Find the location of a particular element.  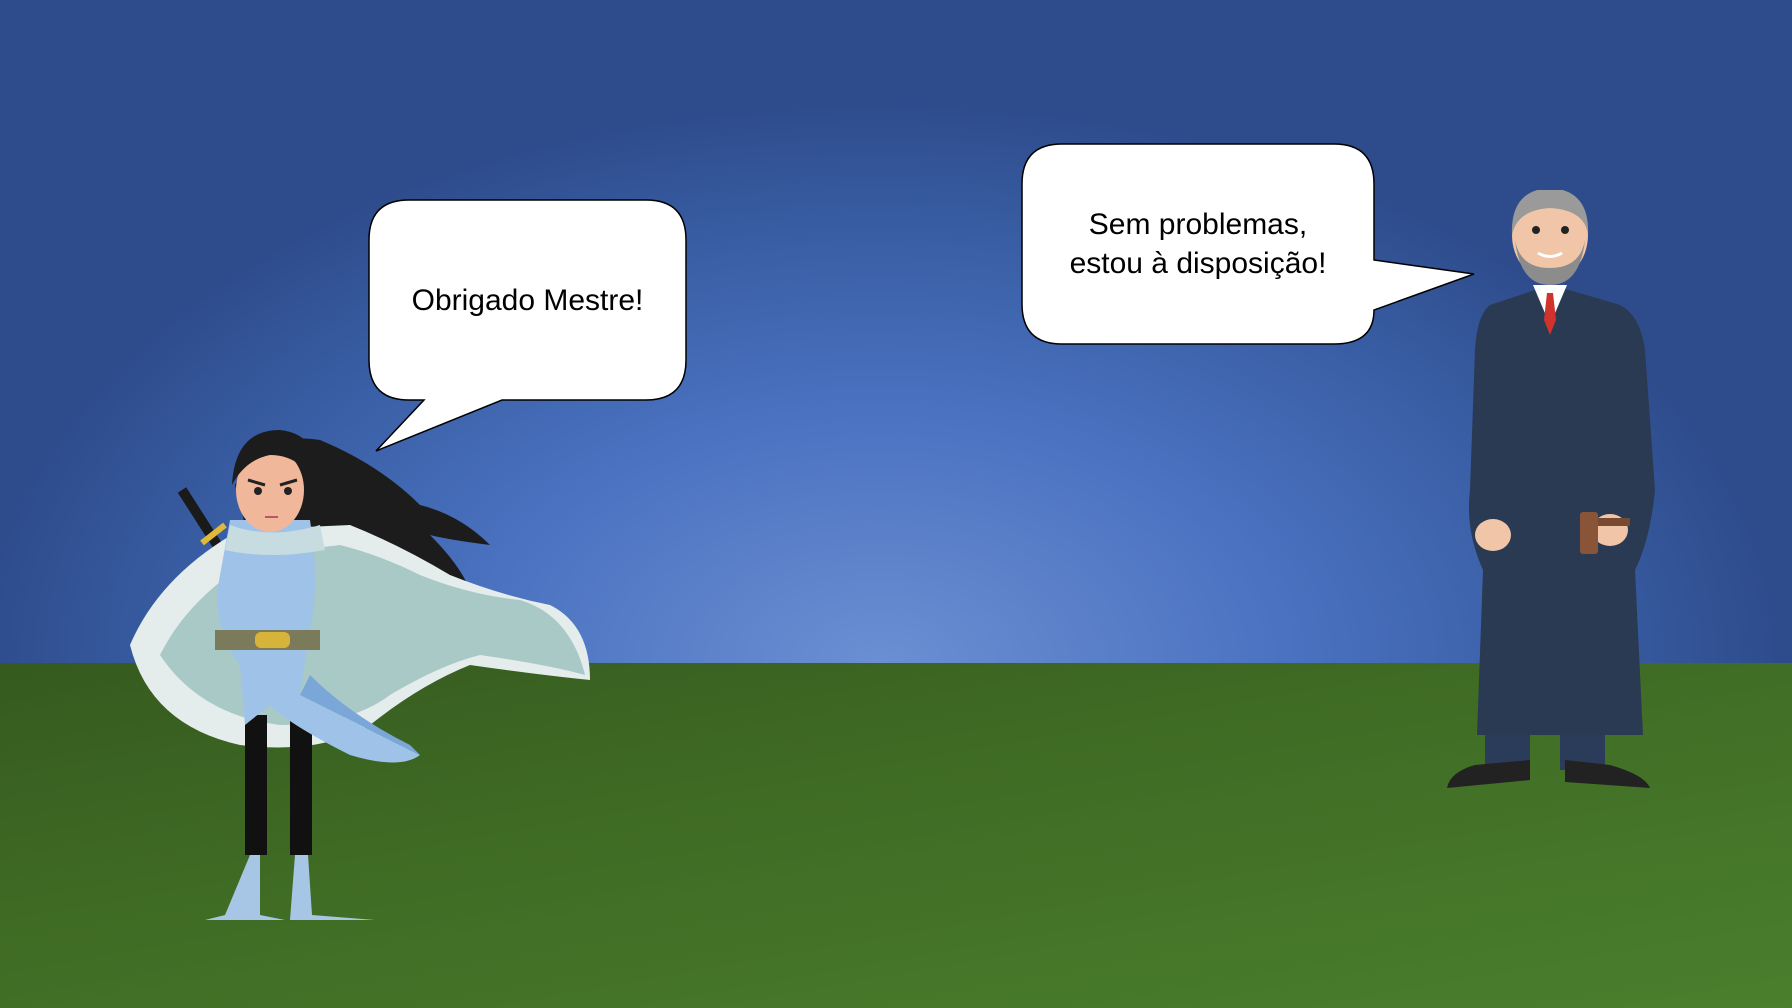

speech-line: Sem problemas, is located at coordinates (1198, 224).